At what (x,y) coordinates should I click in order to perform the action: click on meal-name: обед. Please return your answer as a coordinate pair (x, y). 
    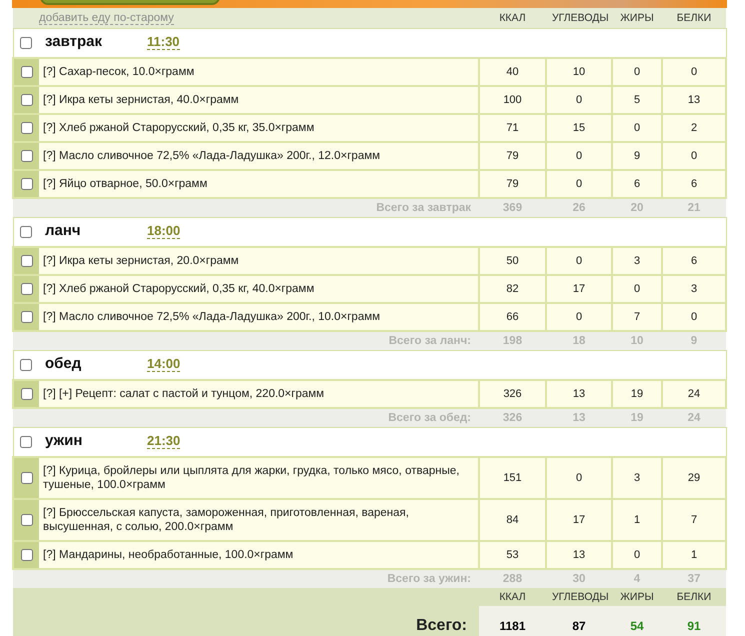
    Looking at the image, I should click on (63, 364).